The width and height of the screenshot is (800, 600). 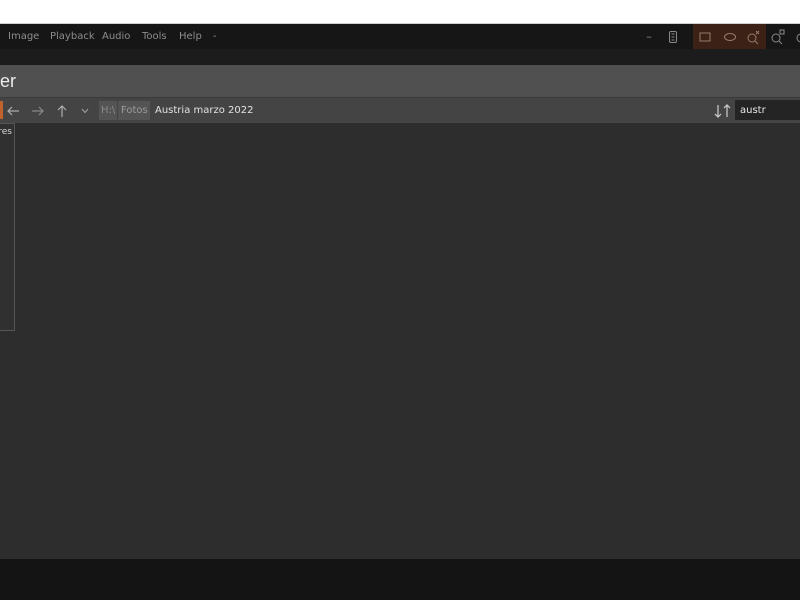 I want to click on zoom-icon, so click(x=778, y=36).